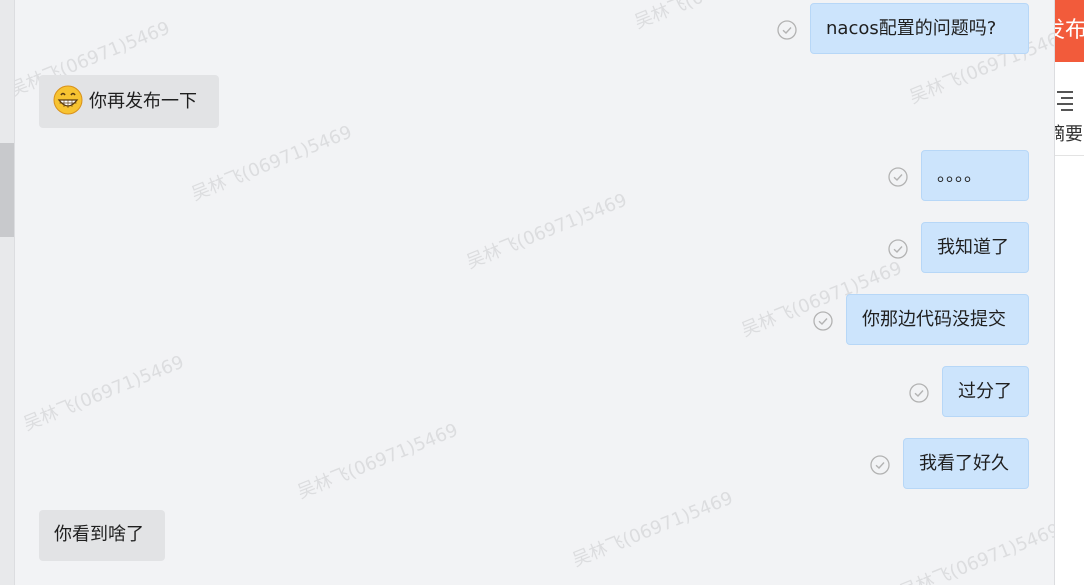  I want to click on message-bubble-incoming: 你再发布一下, so click(129, 101).